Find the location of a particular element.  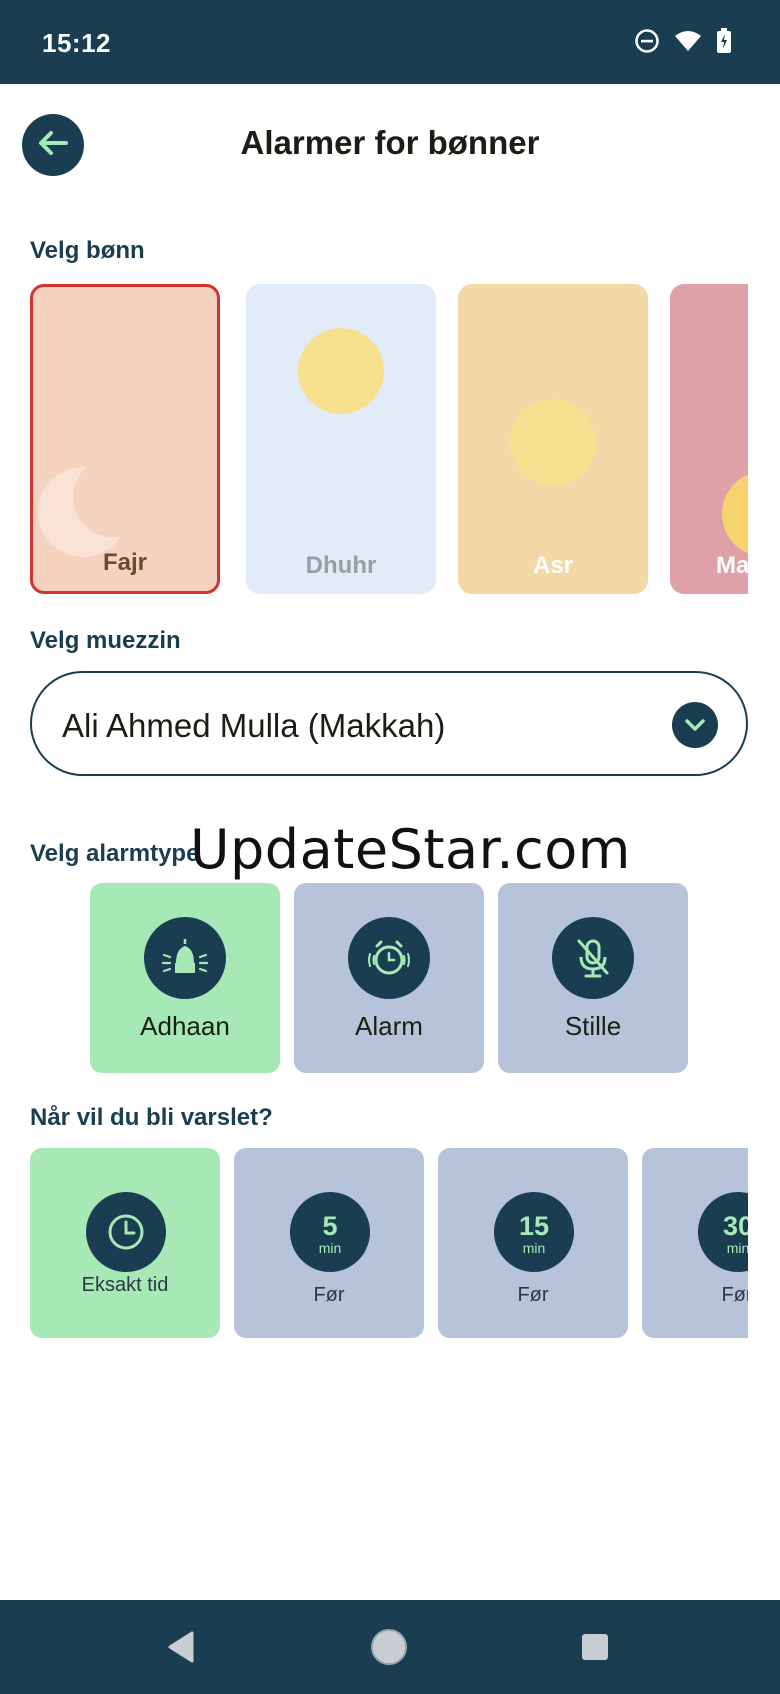

status-bar: 15:12 is located at coordinates (390, 42).